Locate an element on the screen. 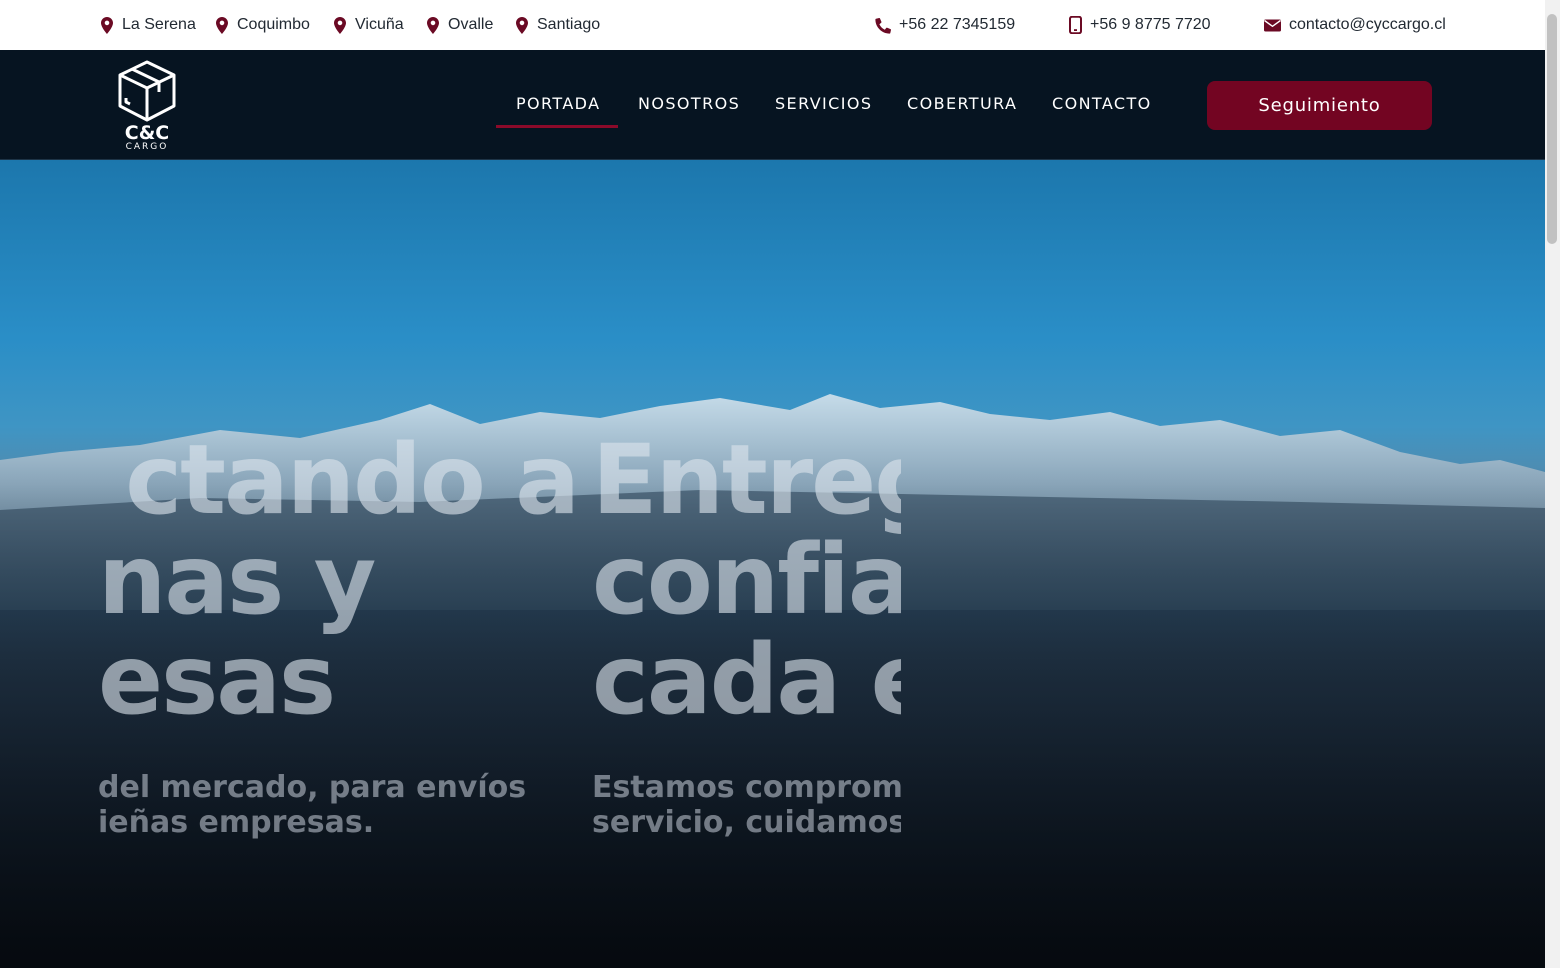 The width and height of the screenshot is (1560, 968). location-label: Santiago is located at coordinates (569, 24).